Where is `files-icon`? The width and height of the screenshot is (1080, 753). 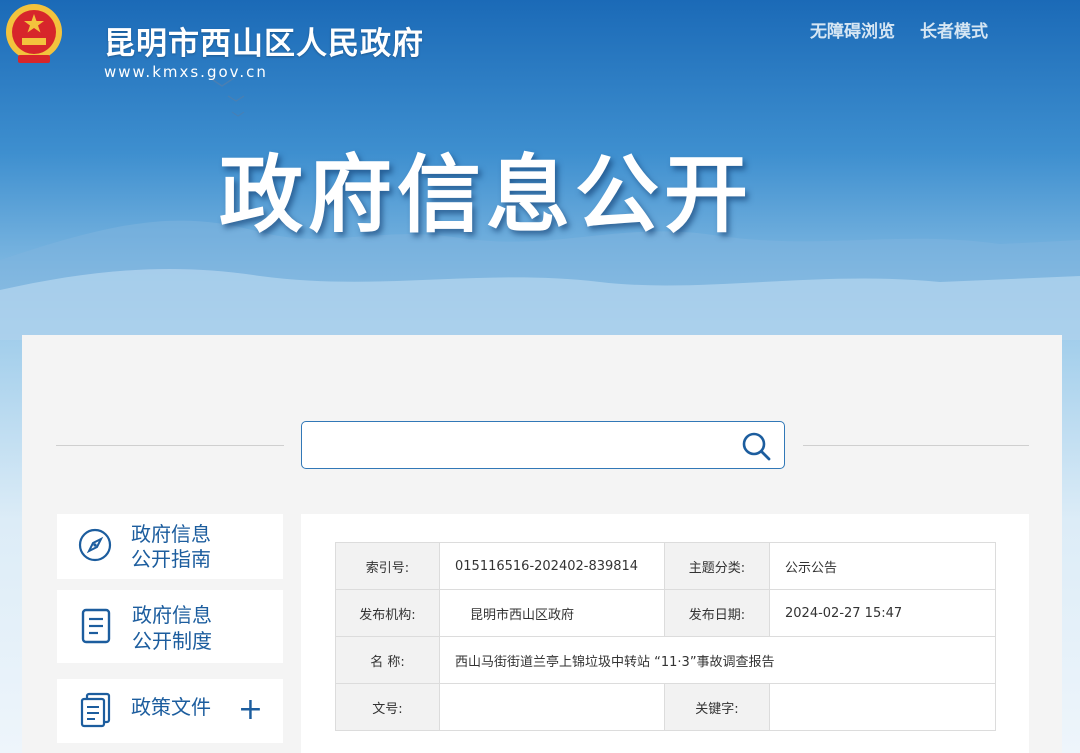 files-icon is located at coordinates (95, 710).